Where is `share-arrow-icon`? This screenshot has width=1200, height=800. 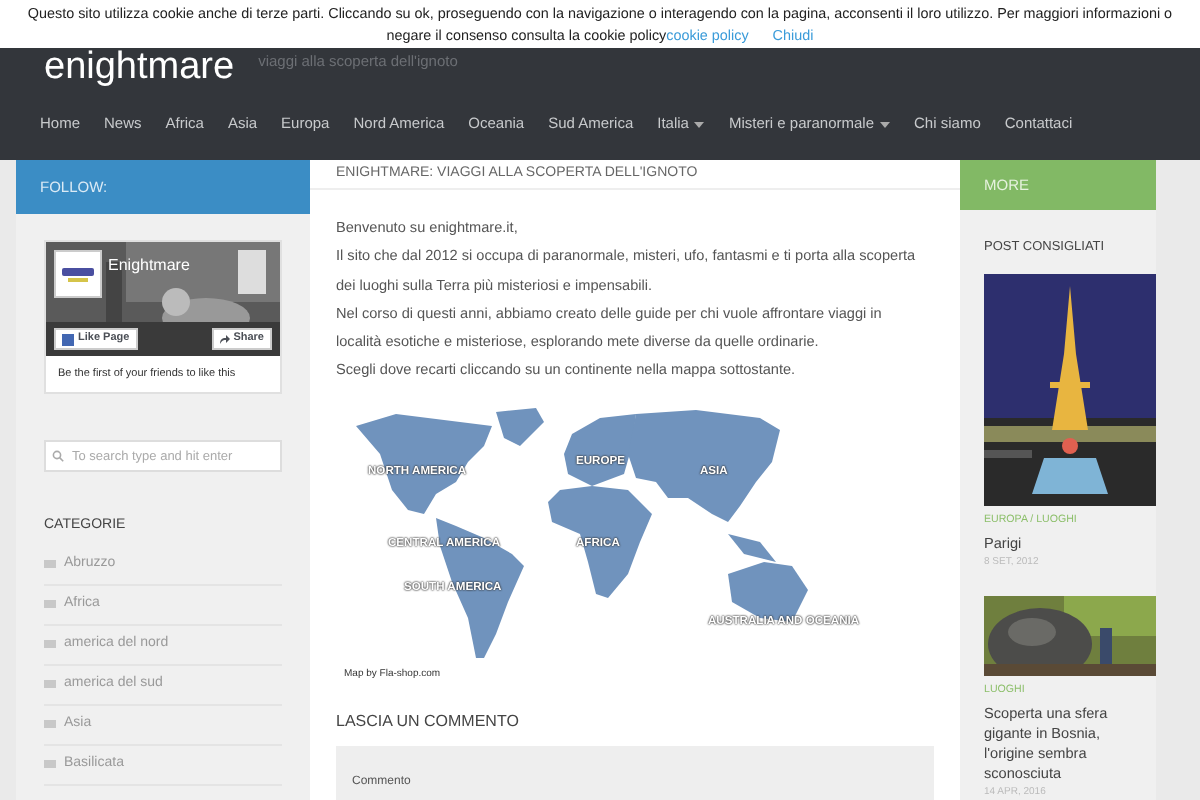 share-arrow-icon is located at coordinates (224, 339).